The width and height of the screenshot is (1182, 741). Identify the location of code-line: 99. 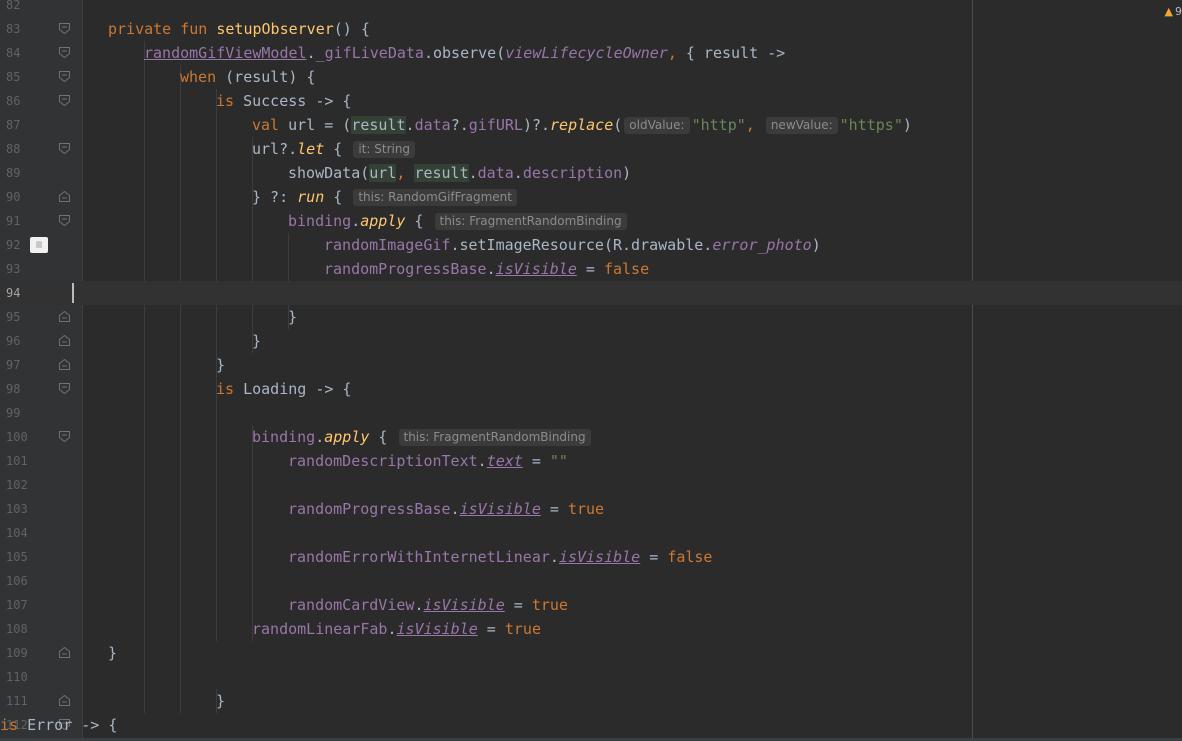
(591, 413).